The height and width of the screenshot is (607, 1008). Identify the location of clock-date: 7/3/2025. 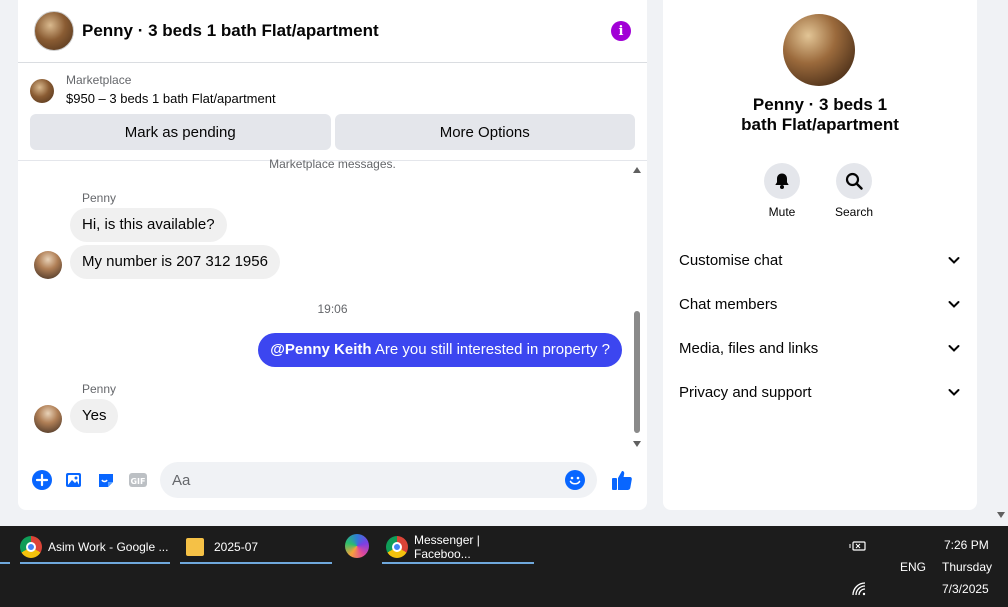
(965, 589).